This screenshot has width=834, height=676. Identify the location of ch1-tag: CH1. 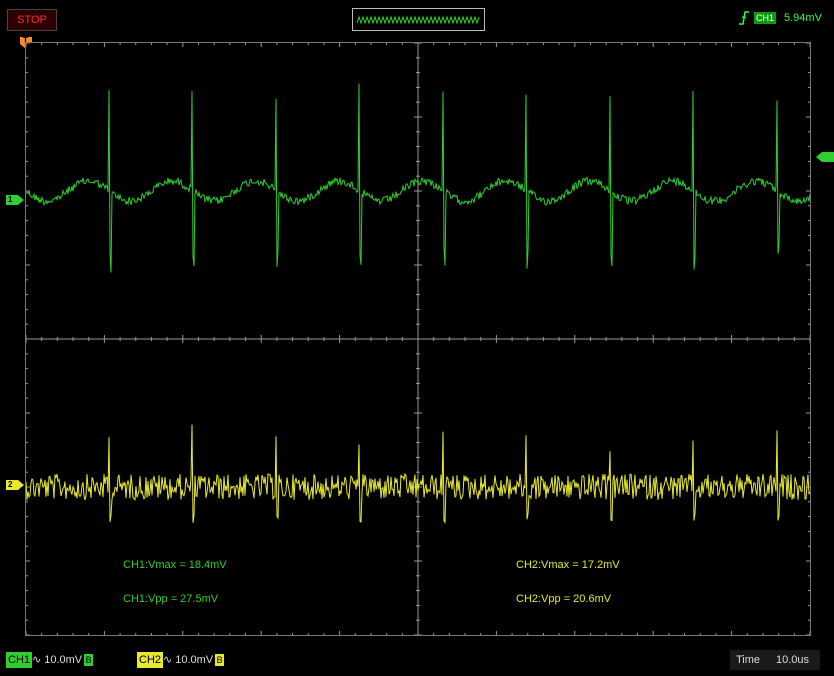
(19, 660).